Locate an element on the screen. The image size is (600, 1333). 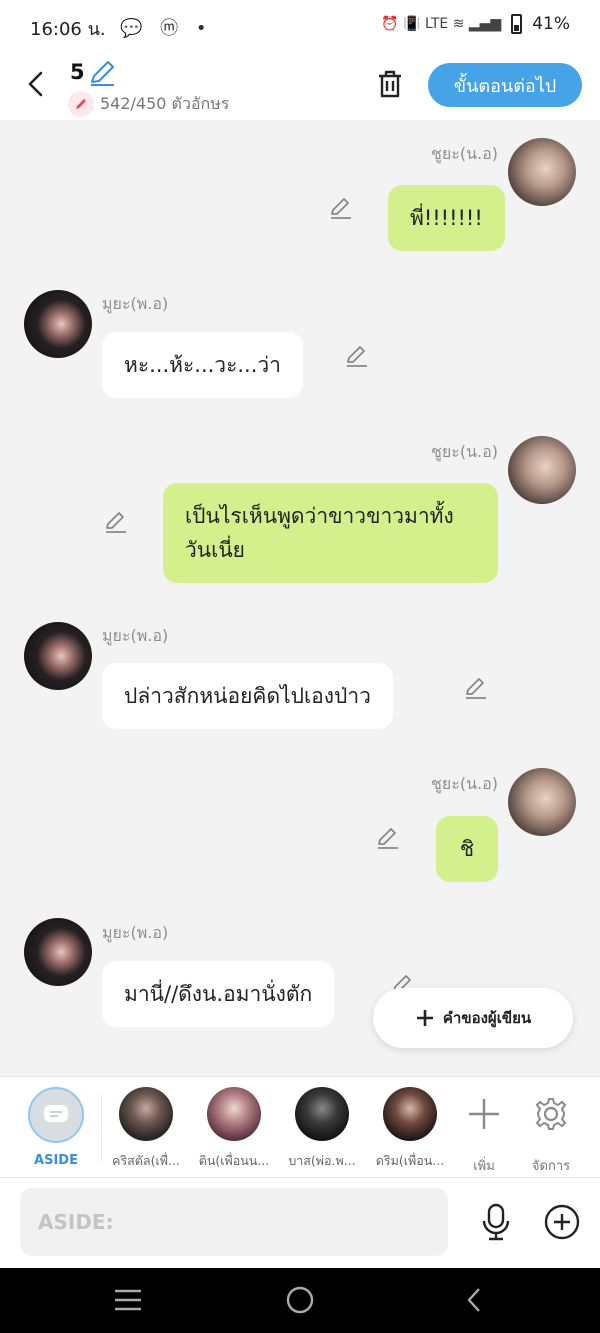
battery-icon is located at coordinates (517, 24).